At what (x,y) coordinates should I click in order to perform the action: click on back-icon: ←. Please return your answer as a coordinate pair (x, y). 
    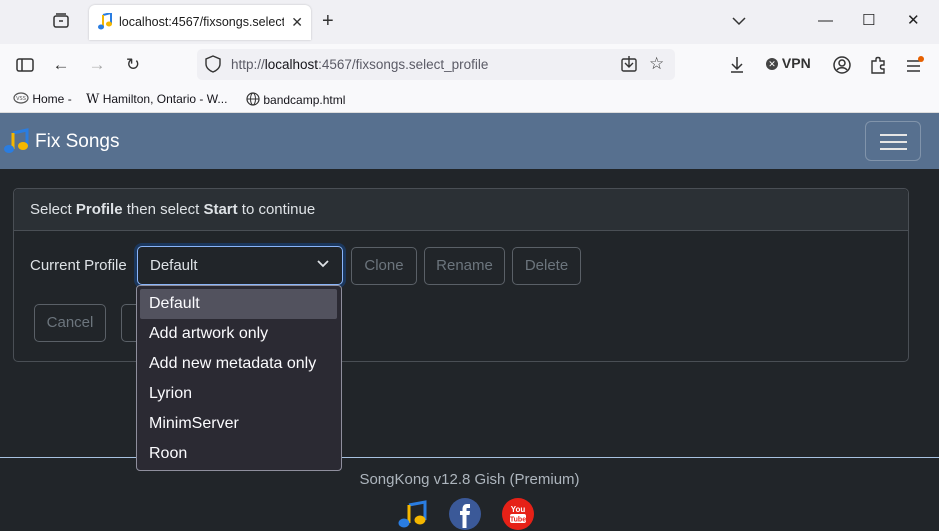
    Looking at the image, I should click on (61, 65).